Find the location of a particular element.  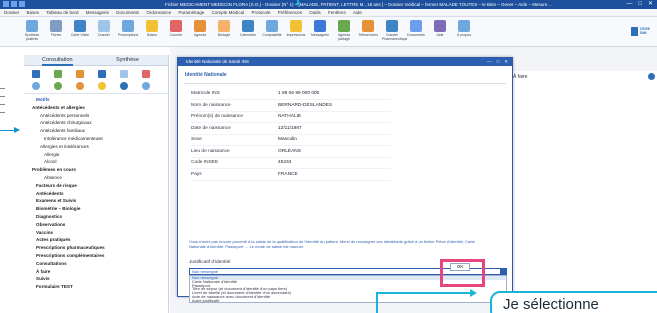

left-callout-arrowhead is located at coordinates (17, 130).